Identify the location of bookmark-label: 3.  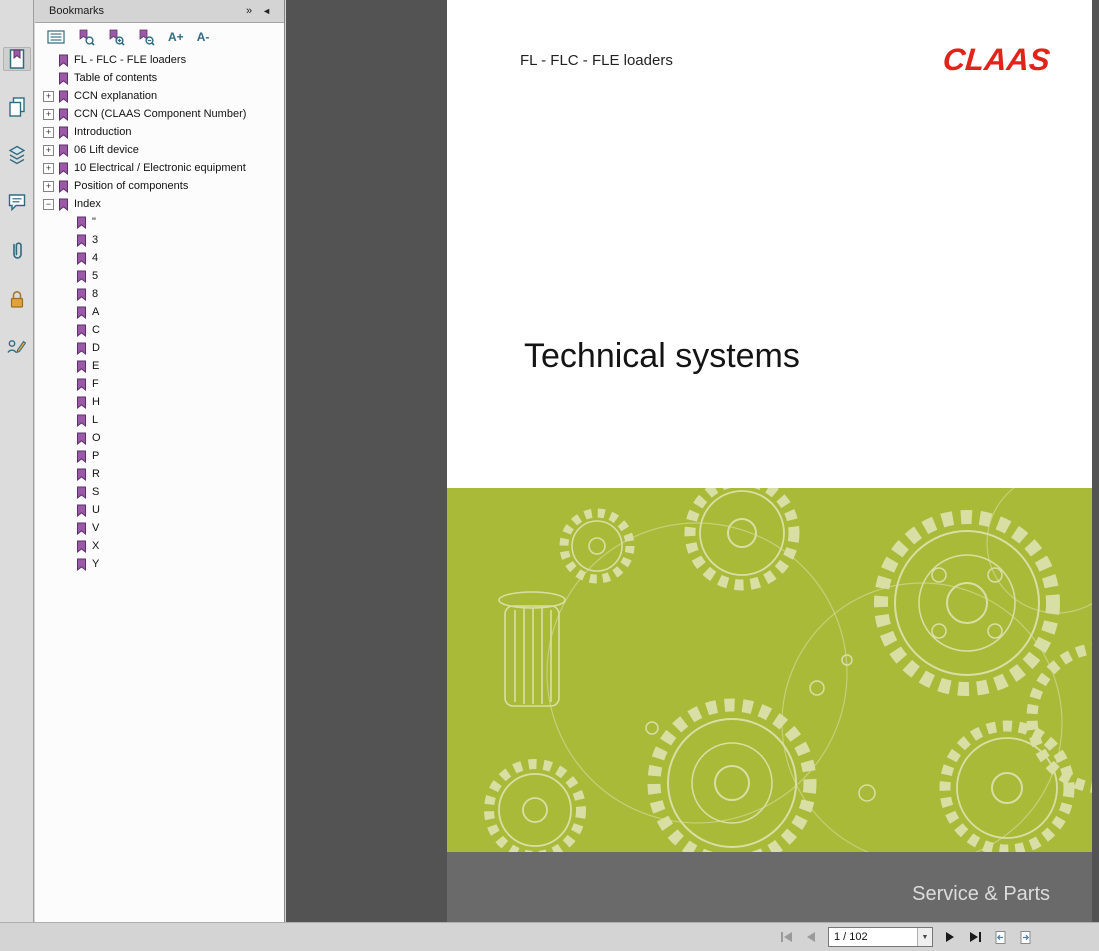
(95, 240).